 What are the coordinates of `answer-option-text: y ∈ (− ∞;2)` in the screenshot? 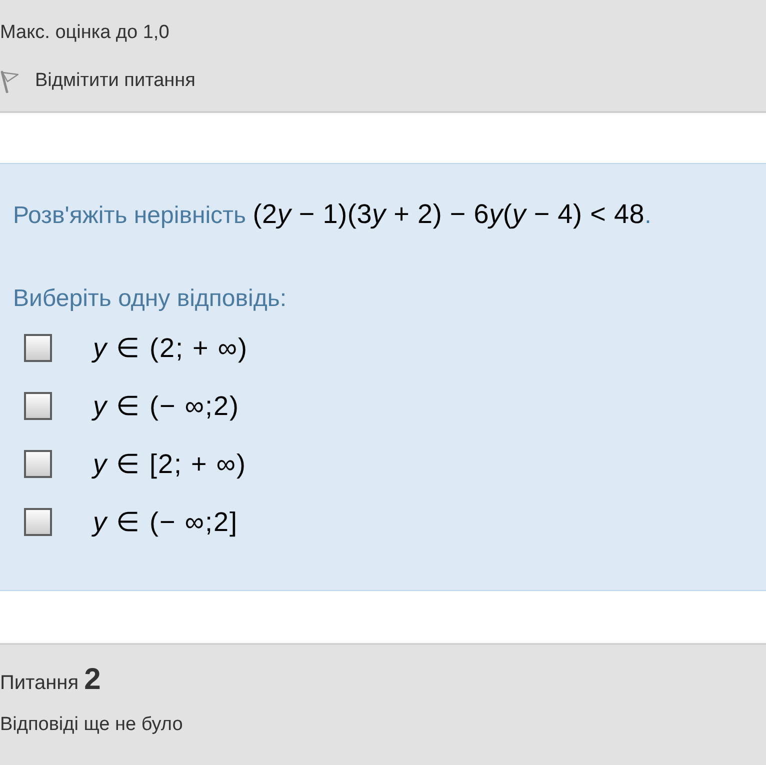 It's located at (166, 406).